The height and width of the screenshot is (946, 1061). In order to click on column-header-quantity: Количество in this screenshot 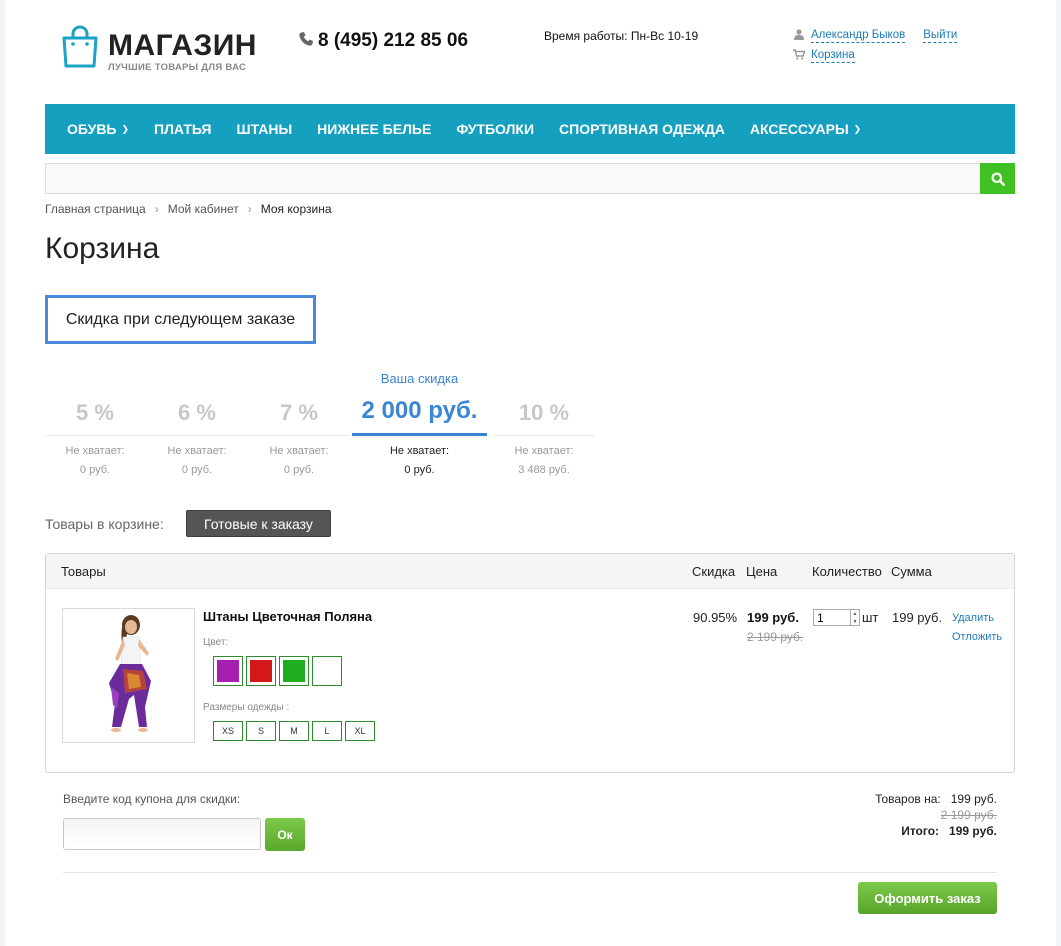, I will do `click(847, 571)`.